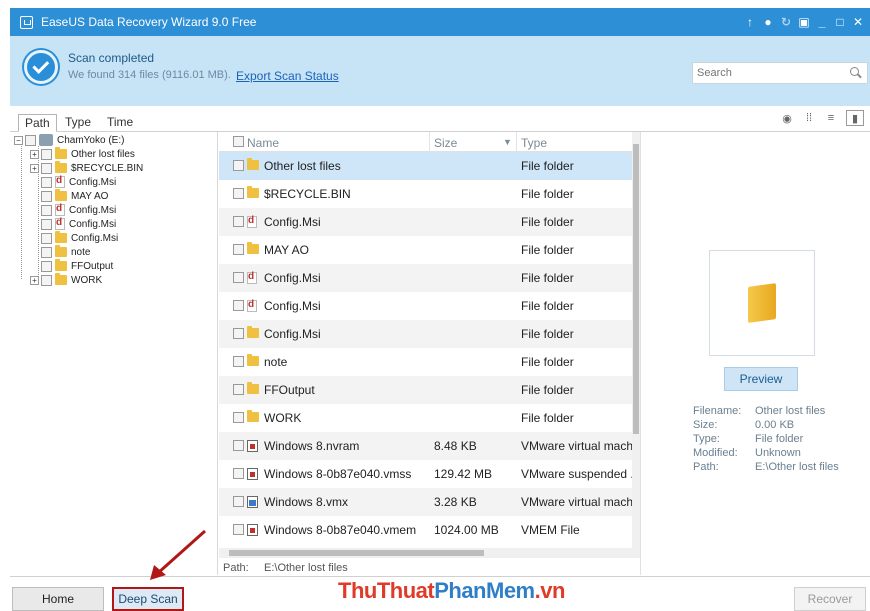  Describe the element at coordinates (252, 305) in the screenshot. I see `document-icon` at that location.